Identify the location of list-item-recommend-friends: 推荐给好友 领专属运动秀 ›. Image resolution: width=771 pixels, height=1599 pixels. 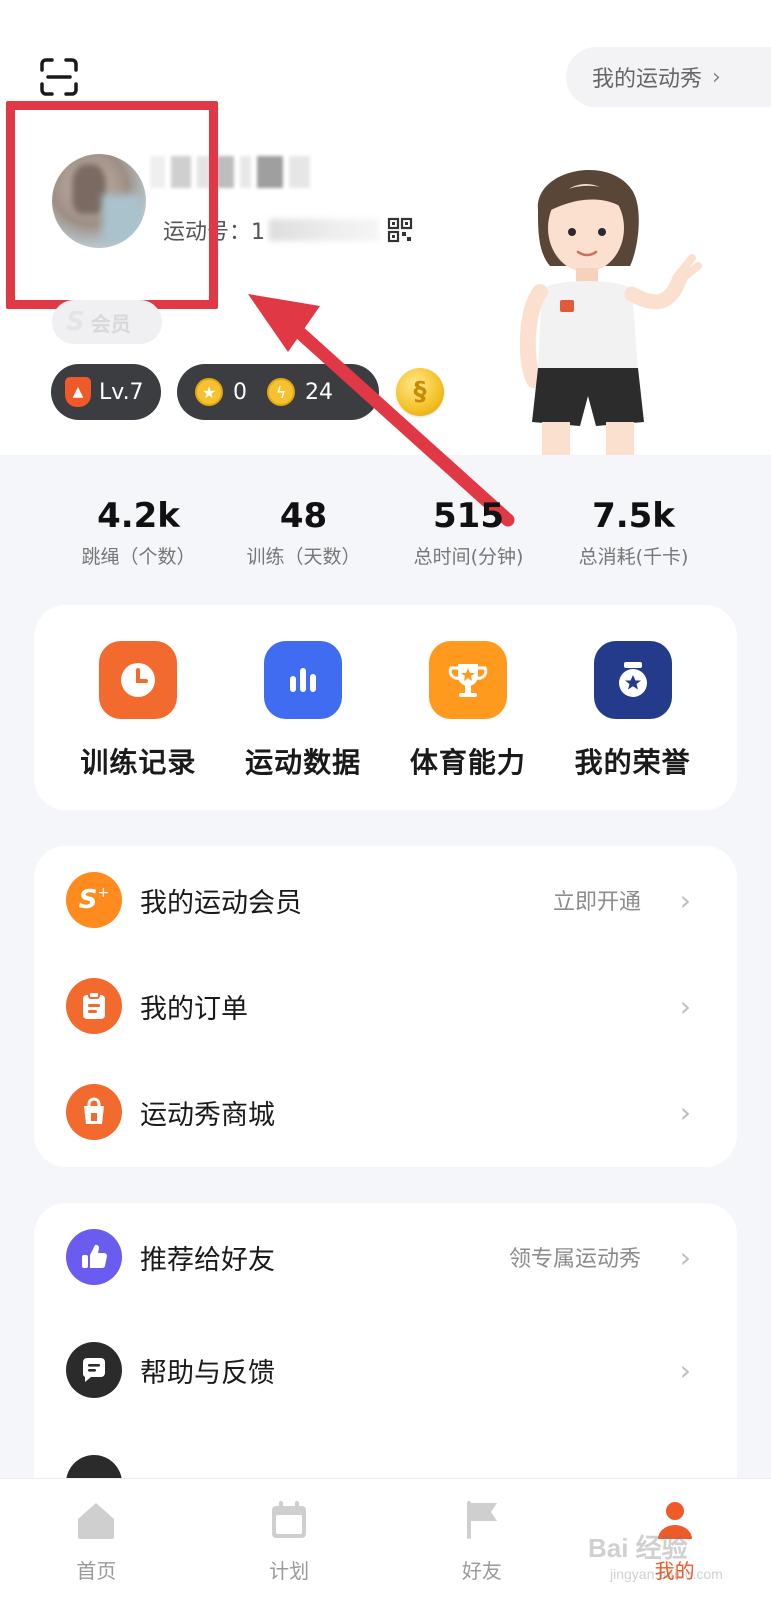
(385, 1257).